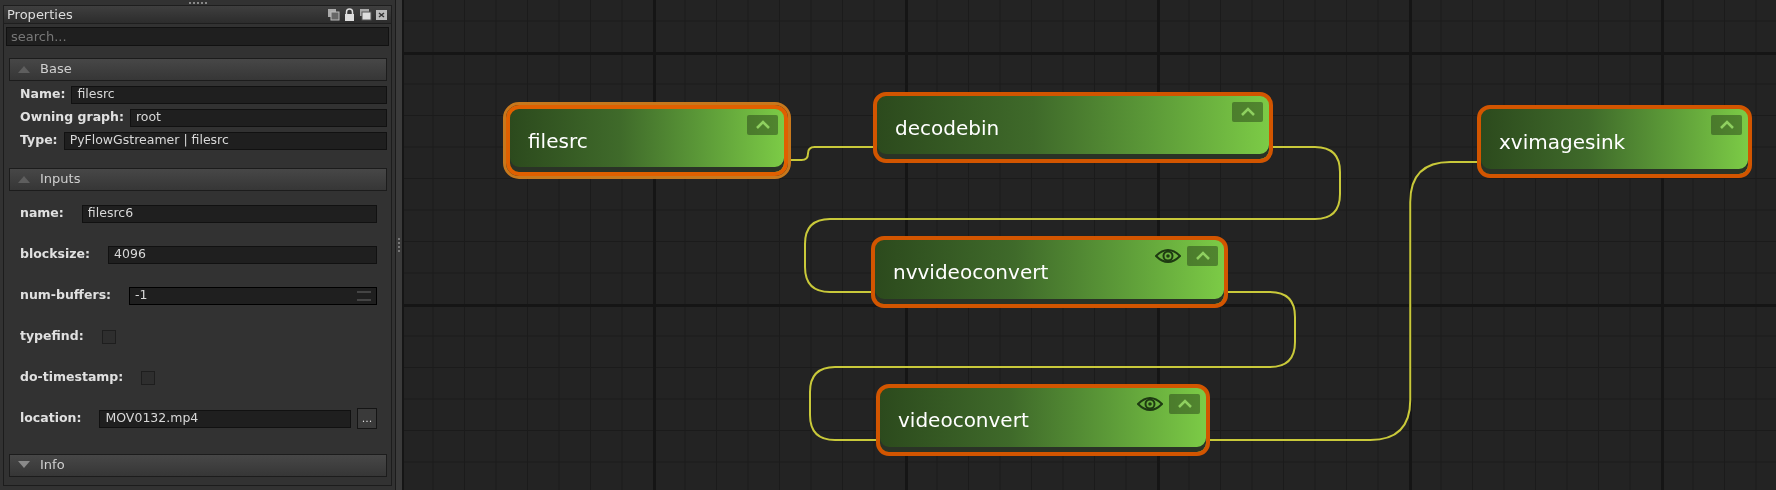 Image resolution: width=1776 pixels, height=490 pixels. Describe the element at coordinates (60, 179) in the screenshot. I see `section-title: Inputs` at that location.